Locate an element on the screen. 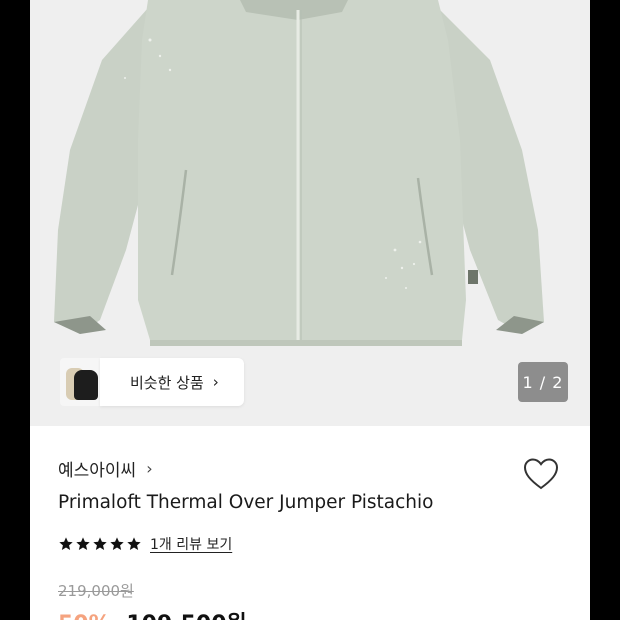 This screenshot has width=620, height=620. rating-stars is located at coordinates (100, 544).